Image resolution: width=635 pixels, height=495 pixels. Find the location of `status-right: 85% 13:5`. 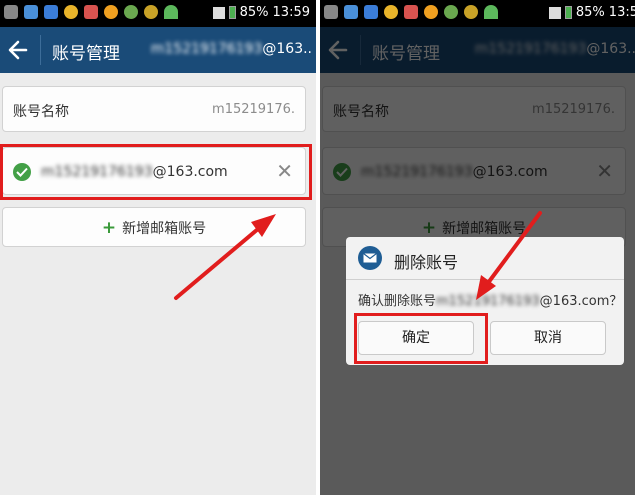

status-right: 85% 13:5 is located at coordinates (591, 12).